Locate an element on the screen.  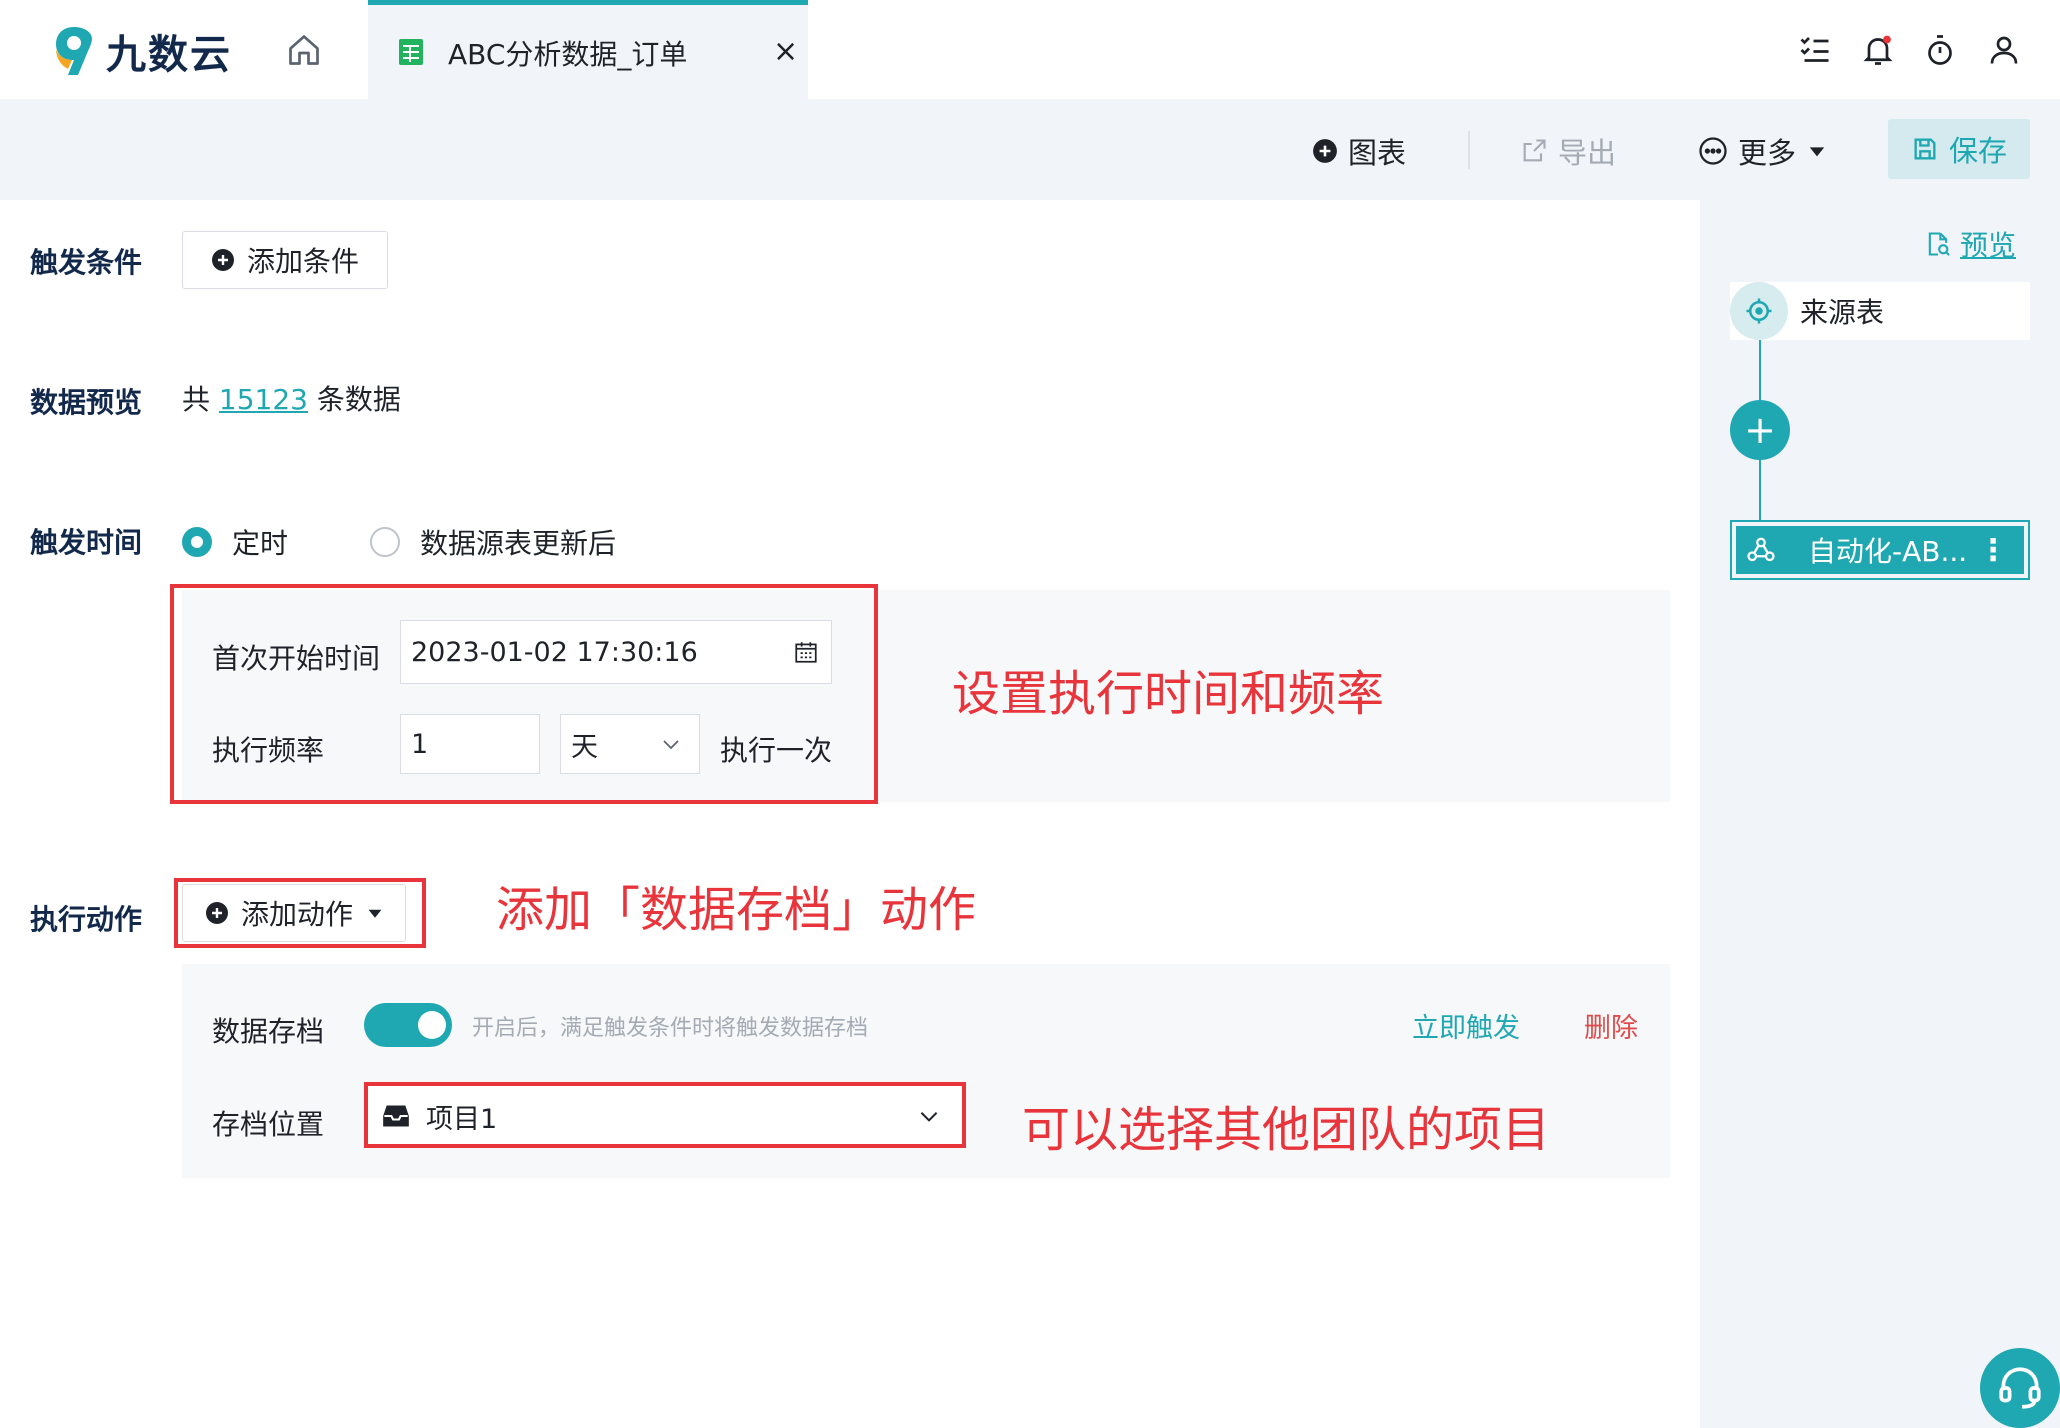
radio-scheduled: 定时 is located at coordinates (235, 542).